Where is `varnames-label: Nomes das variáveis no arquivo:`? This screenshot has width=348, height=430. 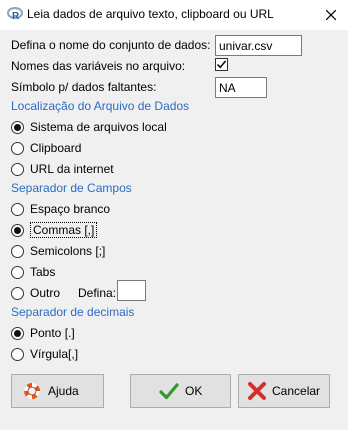 varnames-label: Nomes das variáveis no arquivo: is located at coordinates (98, 66).